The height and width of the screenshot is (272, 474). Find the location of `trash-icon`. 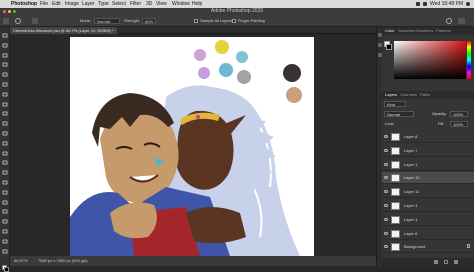

trash-icon is located at coordinates (456, 262).